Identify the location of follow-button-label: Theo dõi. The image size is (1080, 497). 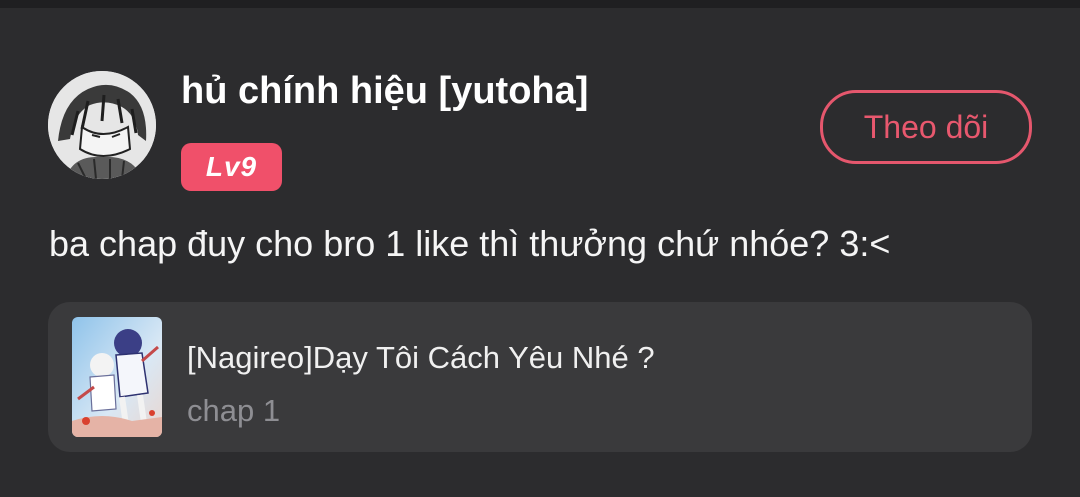
(926, 126).